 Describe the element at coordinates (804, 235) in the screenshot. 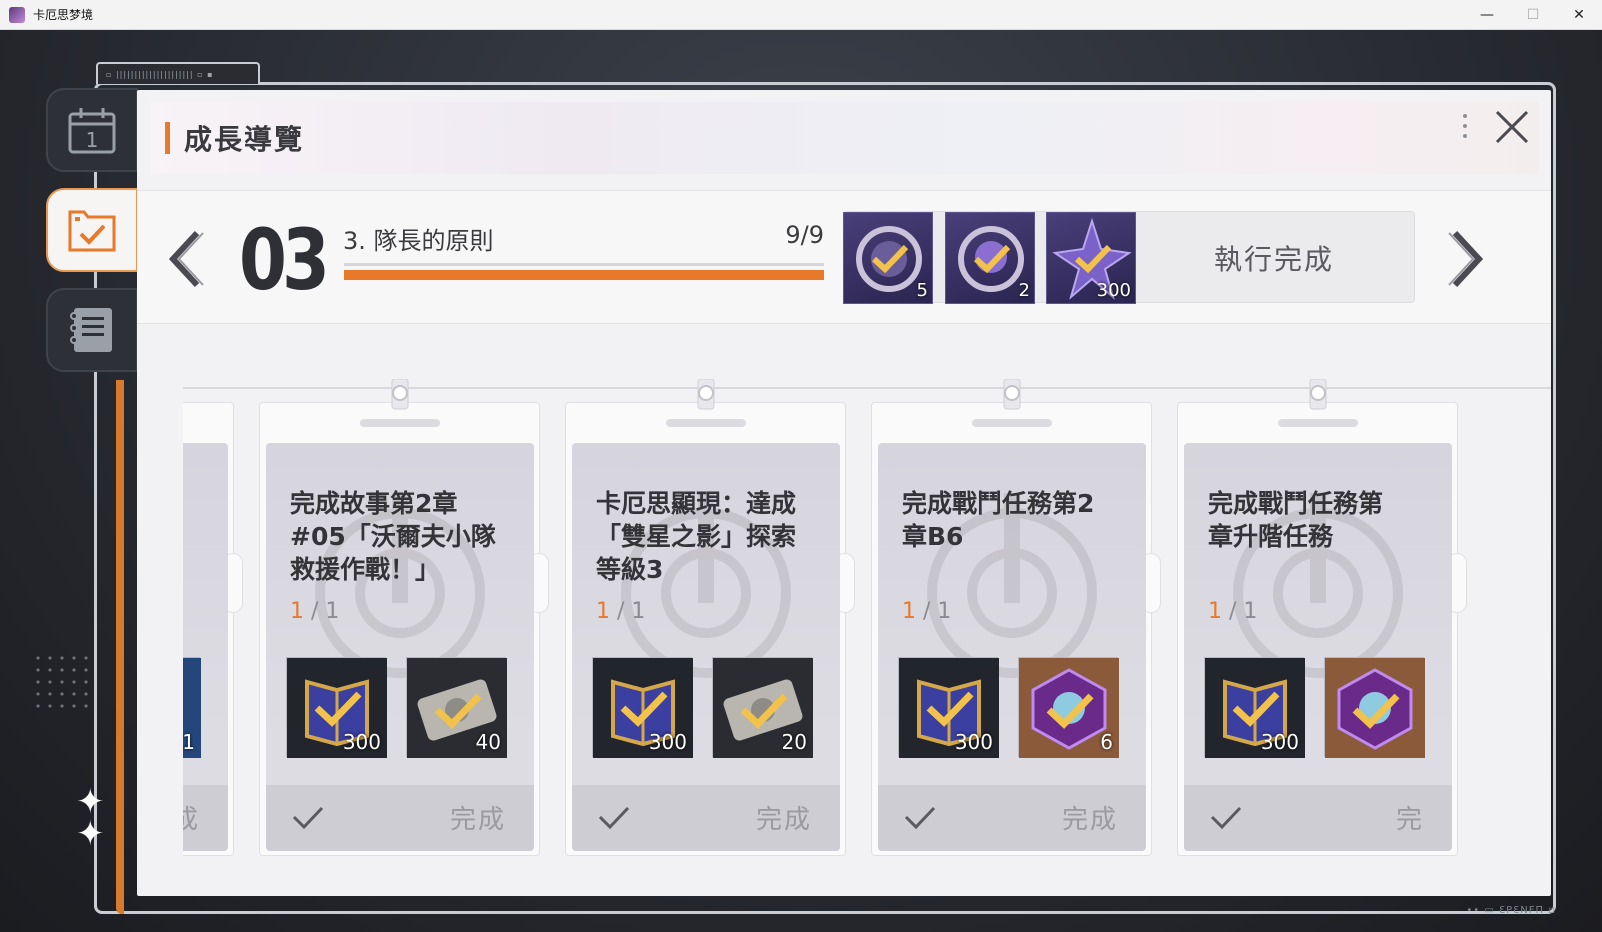

I see `chapter-count: 9/9` at that location.